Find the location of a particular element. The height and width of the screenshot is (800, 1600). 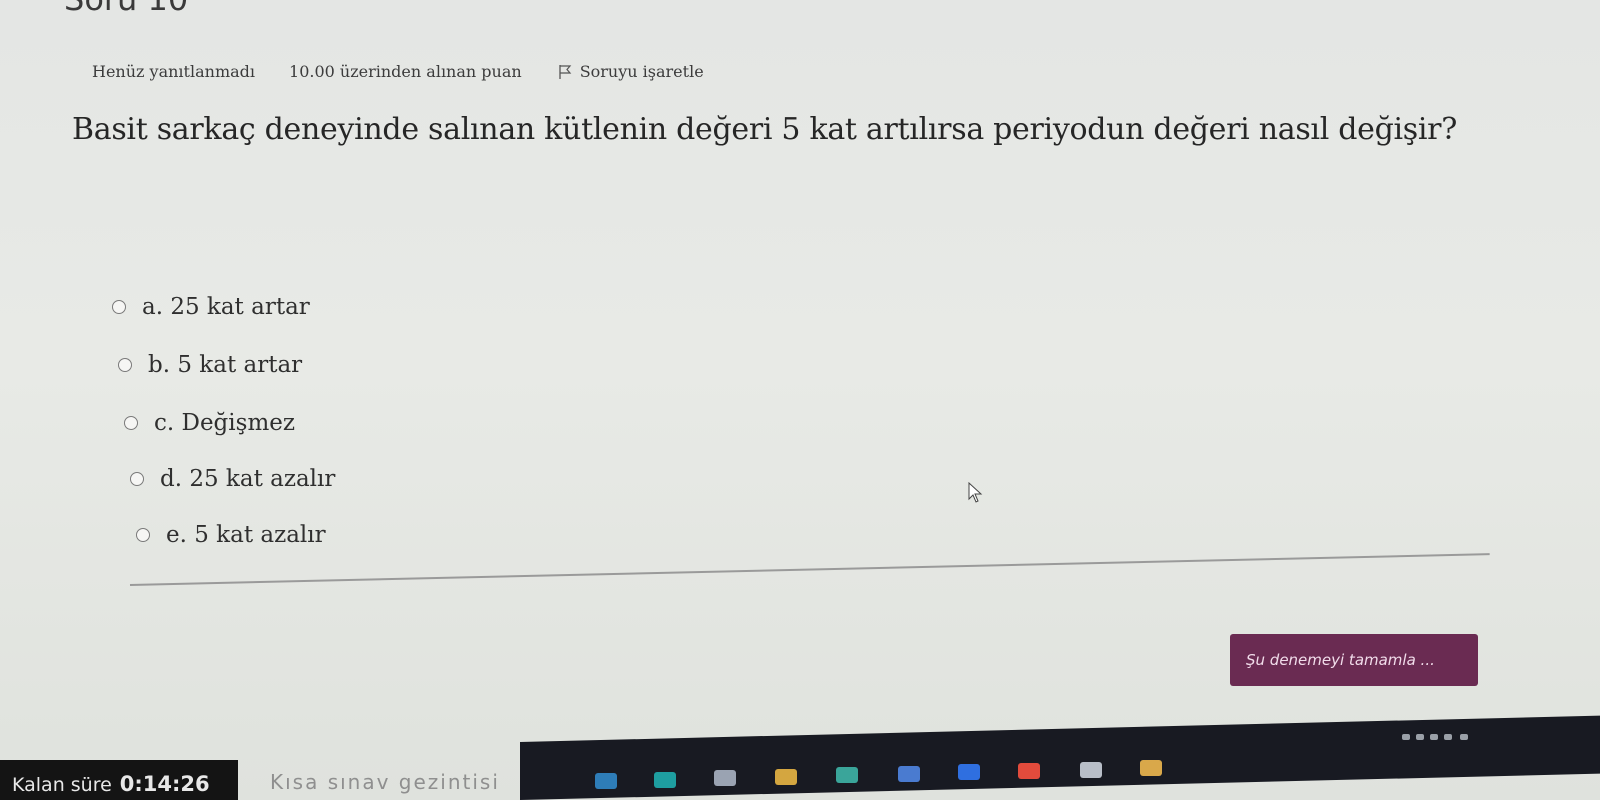

option-e: e. 5 kat azalır is located at coordinates (231, 535).